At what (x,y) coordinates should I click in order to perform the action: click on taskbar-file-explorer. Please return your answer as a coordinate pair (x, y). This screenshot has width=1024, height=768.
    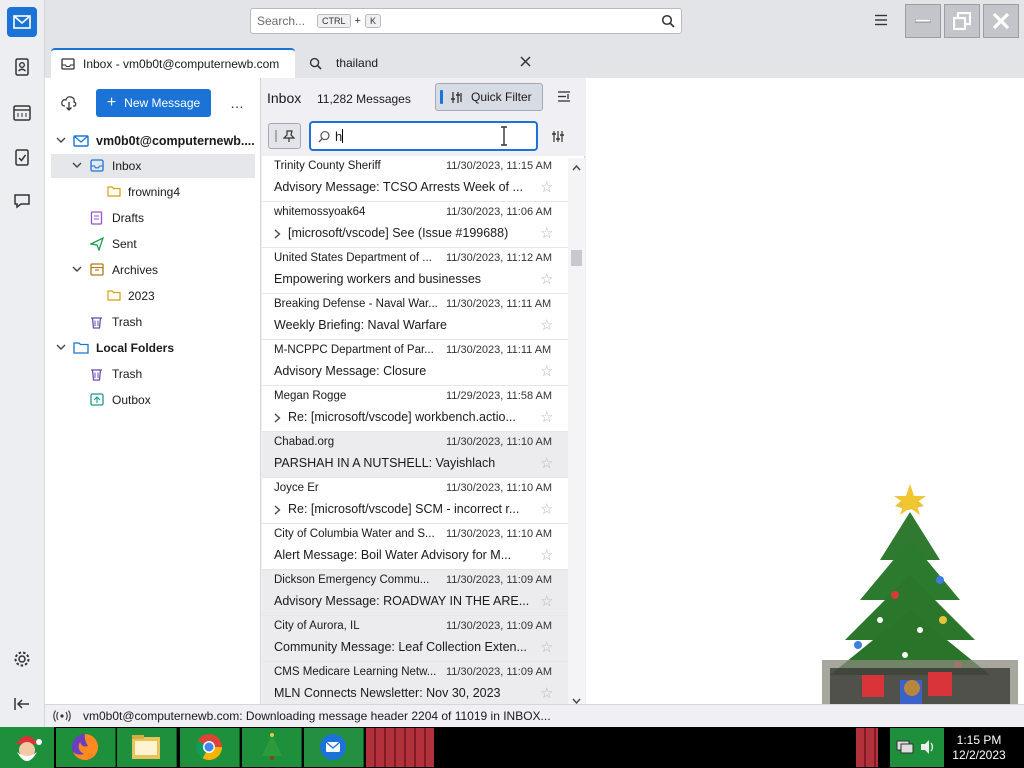
    Looking at the image, I should click on (147, 747).